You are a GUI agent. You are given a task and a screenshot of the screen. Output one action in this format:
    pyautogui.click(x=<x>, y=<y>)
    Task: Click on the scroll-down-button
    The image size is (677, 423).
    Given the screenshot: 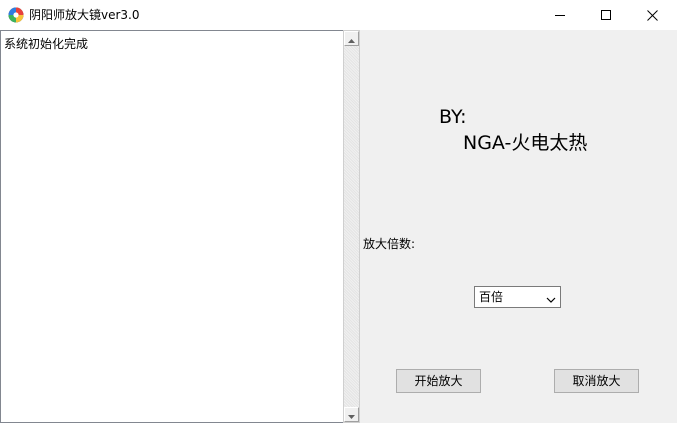 What is the action you would take?
    pyautogui.click(x=351, y=414)
    